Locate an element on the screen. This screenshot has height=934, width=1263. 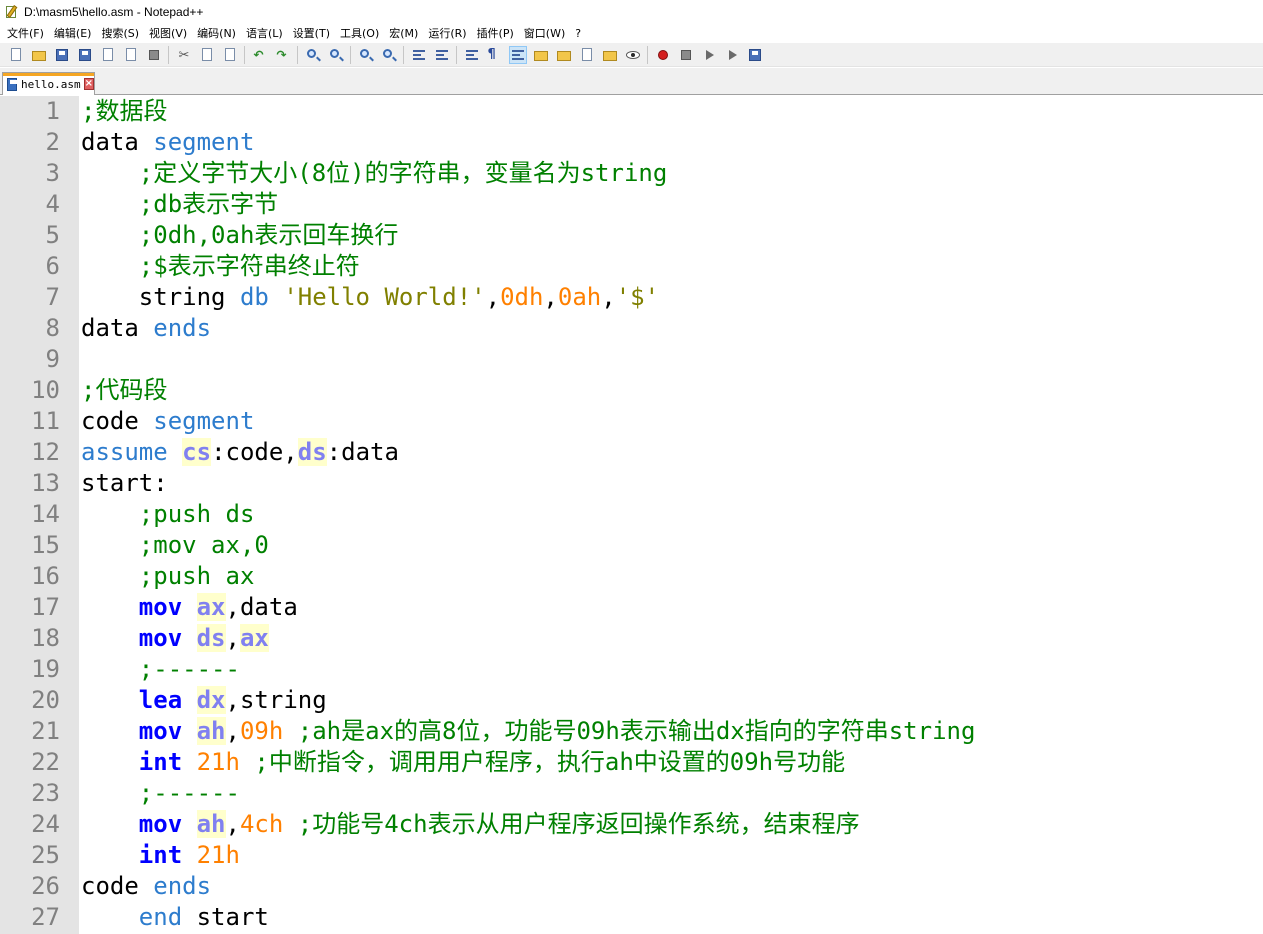
line-content: lea dx,string is located at coordinates (671, 700).